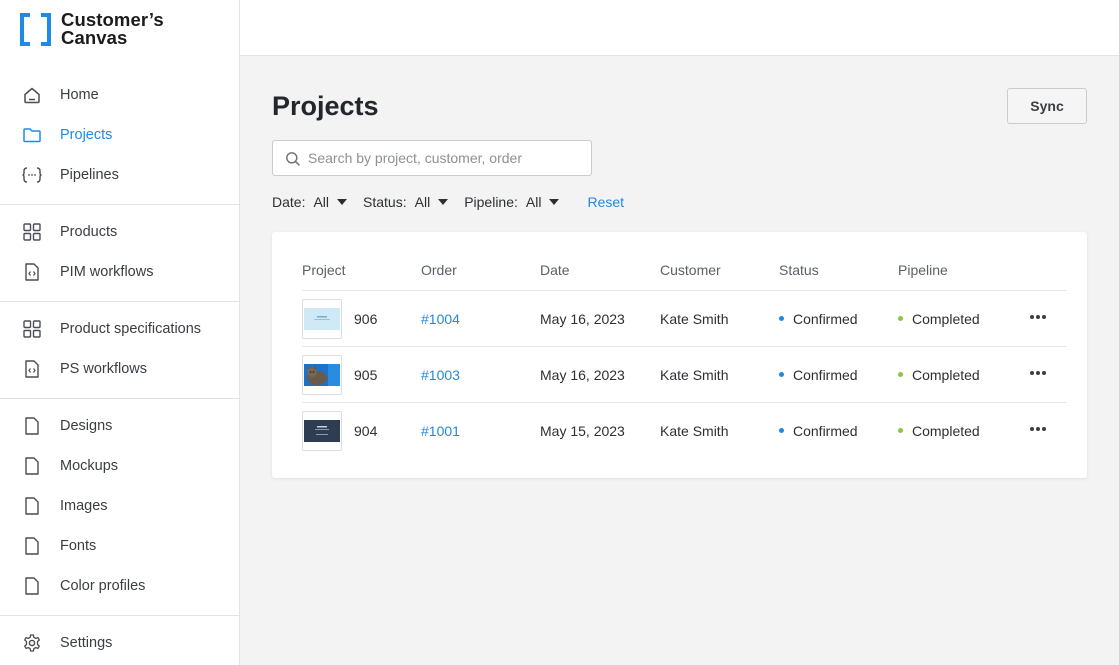  I want to click on sidebar-item-pipelines: Pipelines, so click(119, 175).